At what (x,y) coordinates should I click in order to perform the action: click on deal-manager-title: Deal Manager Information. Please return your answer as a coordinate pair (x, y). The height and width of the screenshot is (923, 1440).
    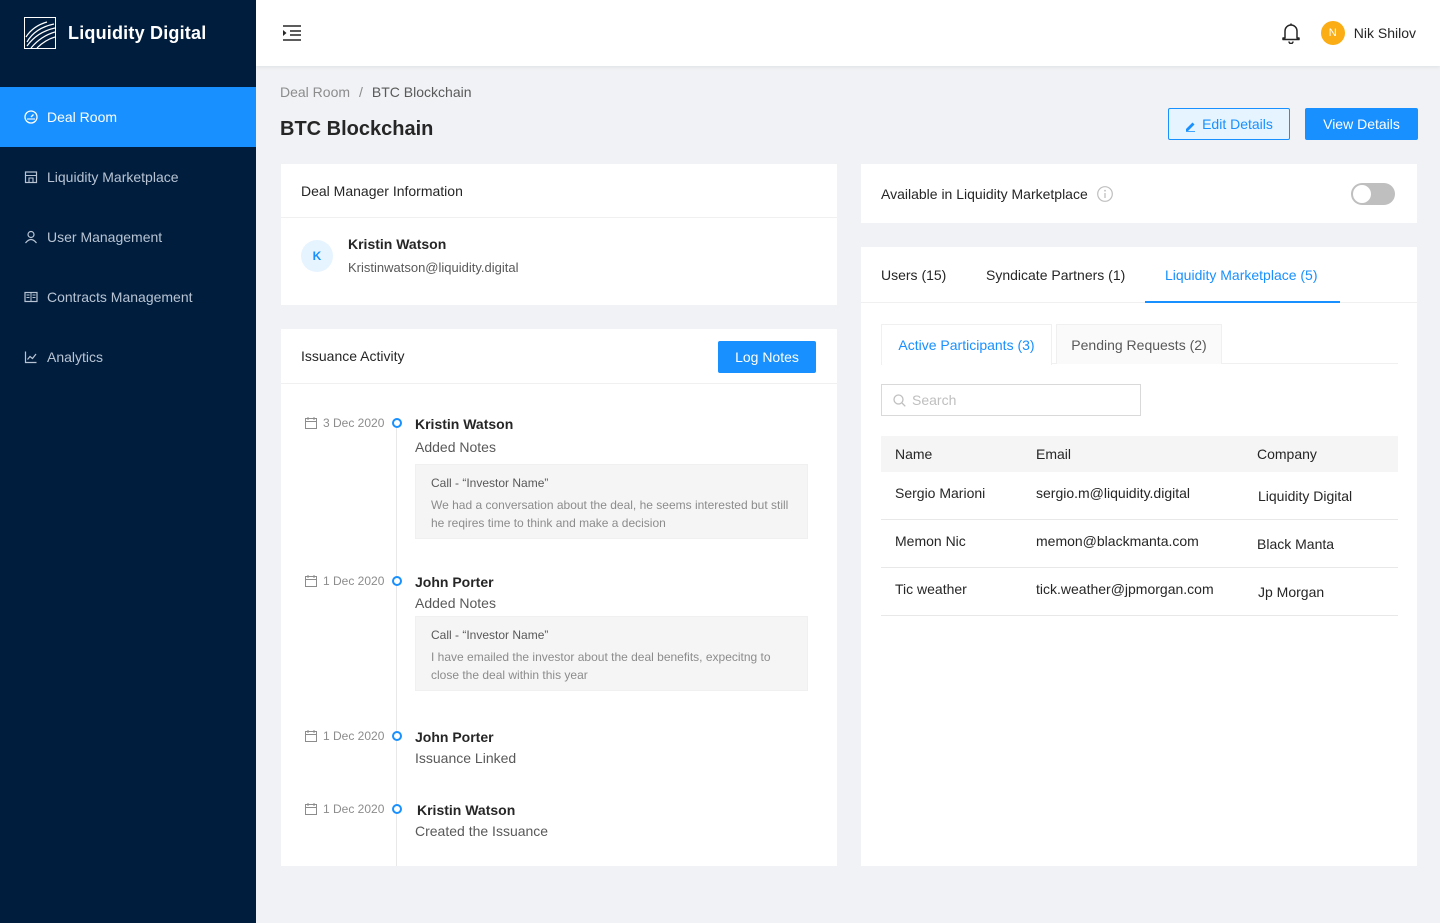
    Looking at the image, I should click on (559, 191).